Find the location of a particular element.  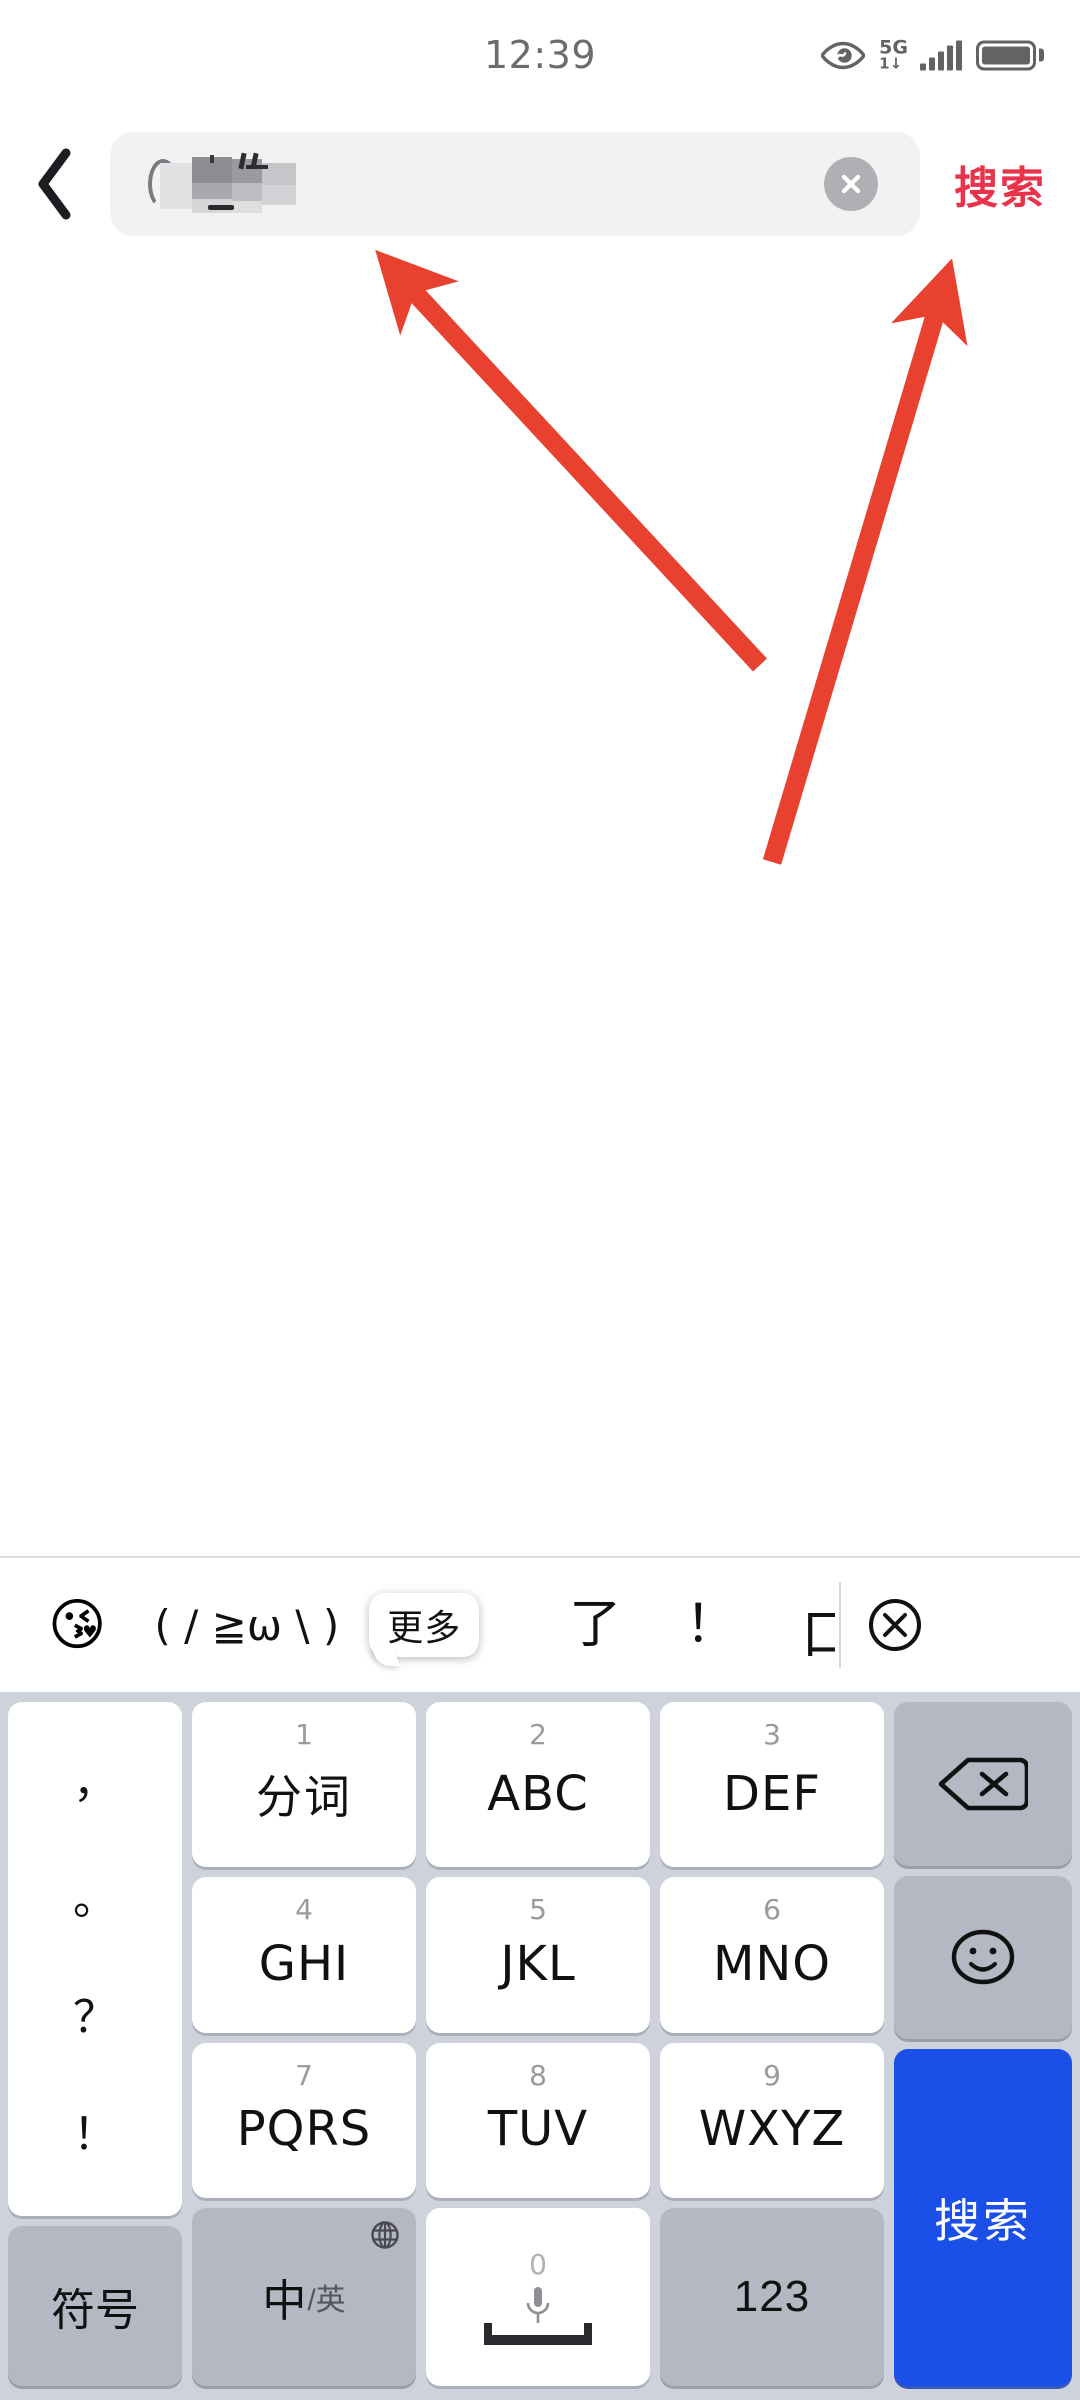

ime-candidate-bar: 😘 ( / ≧ω \ ) 更多 了 ！ 口 is located at coordinates (540, 1624).